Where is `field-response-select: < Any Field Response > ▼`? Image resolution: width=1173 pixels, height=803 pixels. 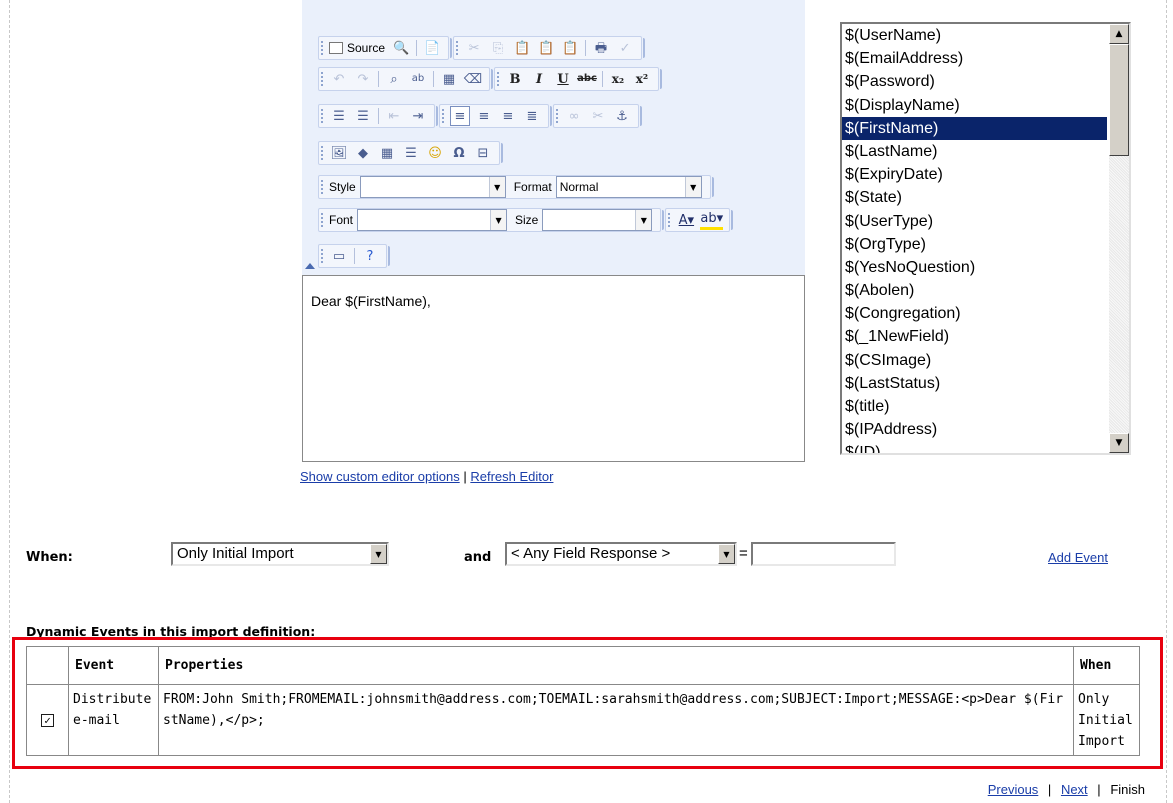 field-response-select: < Any Field Response > ▼ is located at coordinates (621, 554).